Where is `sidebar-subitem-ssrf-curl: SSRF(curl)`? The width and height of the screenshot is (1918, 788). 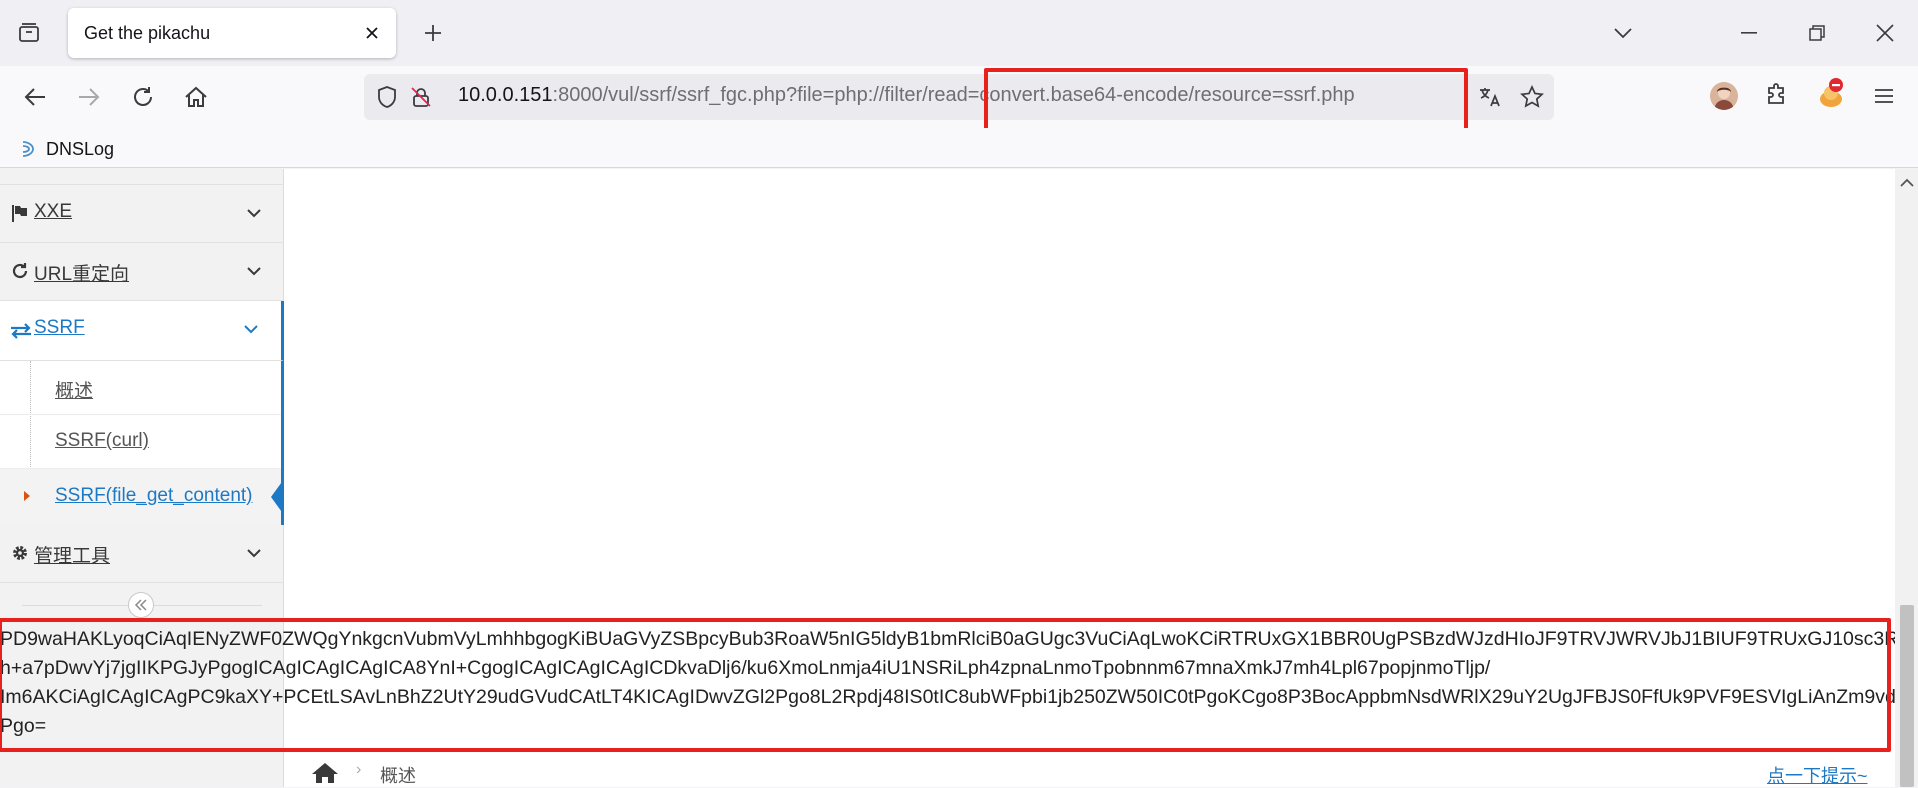
sidebar-subitem-ssrf-curl: SSRF(curl) is located at coordinates (140, 442).